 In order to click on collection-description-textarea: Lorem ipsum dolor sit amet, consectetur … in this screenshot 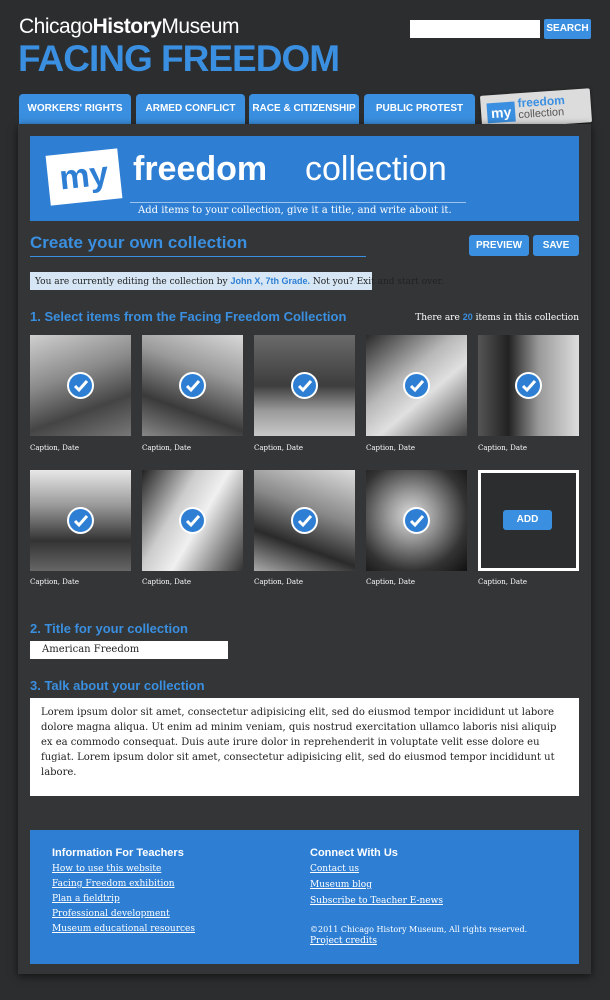, I will do `click(304, 747)`.